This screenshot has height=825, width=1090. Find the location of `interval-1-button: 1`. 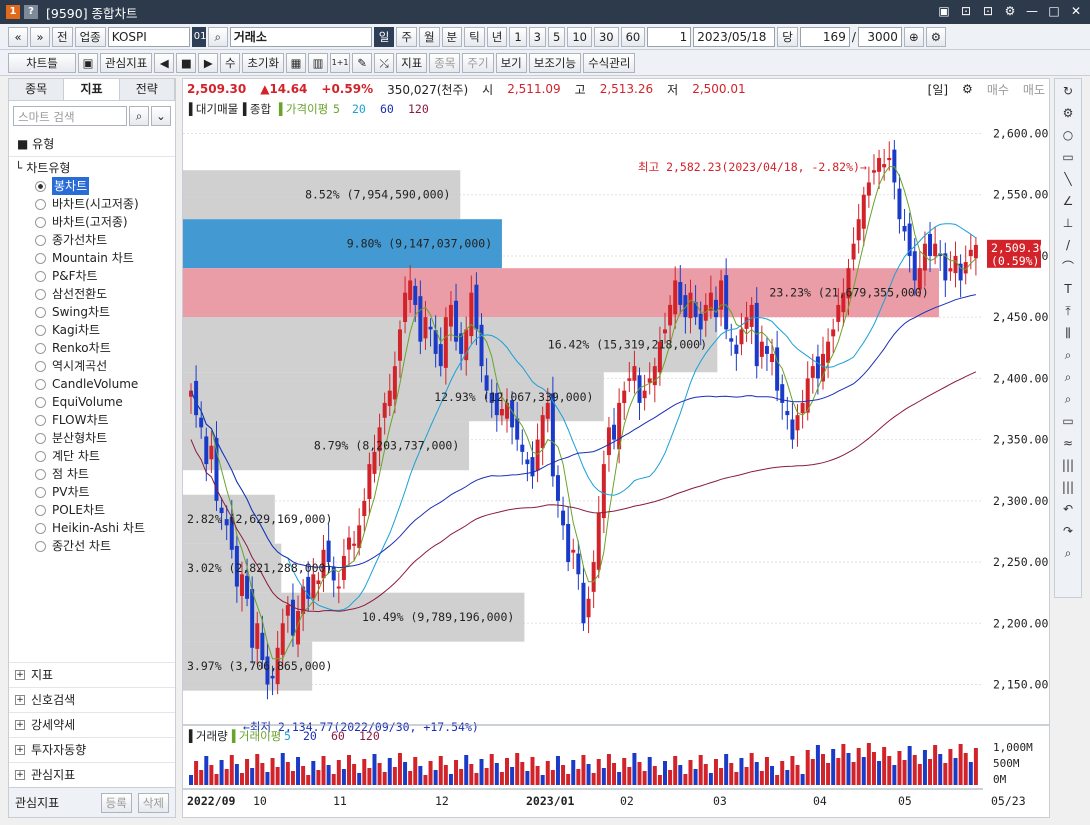

interval-1-button: 1 is located at coordinates (518, 36).